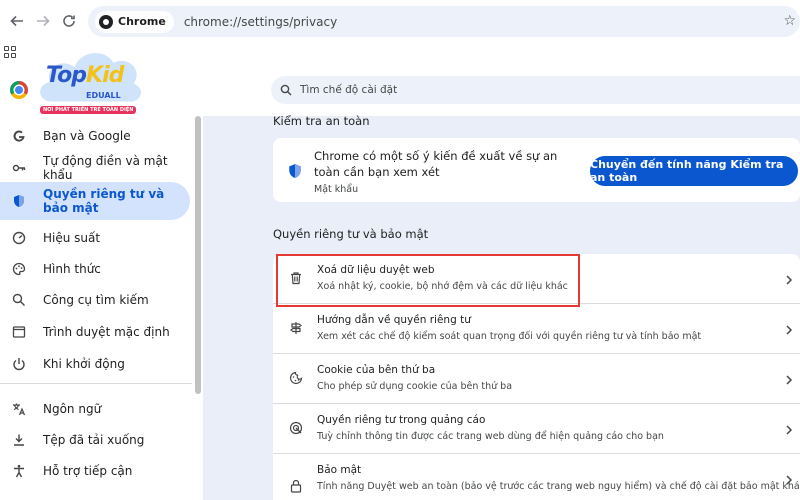  Describe the element at coordinates (95, 300) in the screenshot. I see `sidebar-item-search-engine: Công cụ tìm kiếm` at that location.